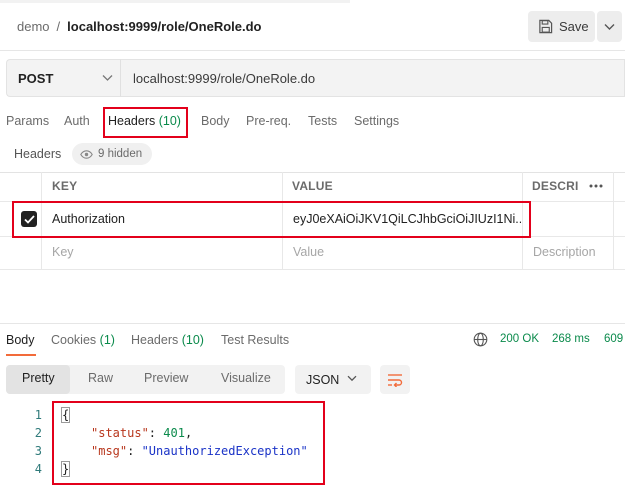 This screenshot has height=496, width=625. Describe the element at coordinates (188, 443) in the screenshot. I see `highlight-box-response-body` at that location.